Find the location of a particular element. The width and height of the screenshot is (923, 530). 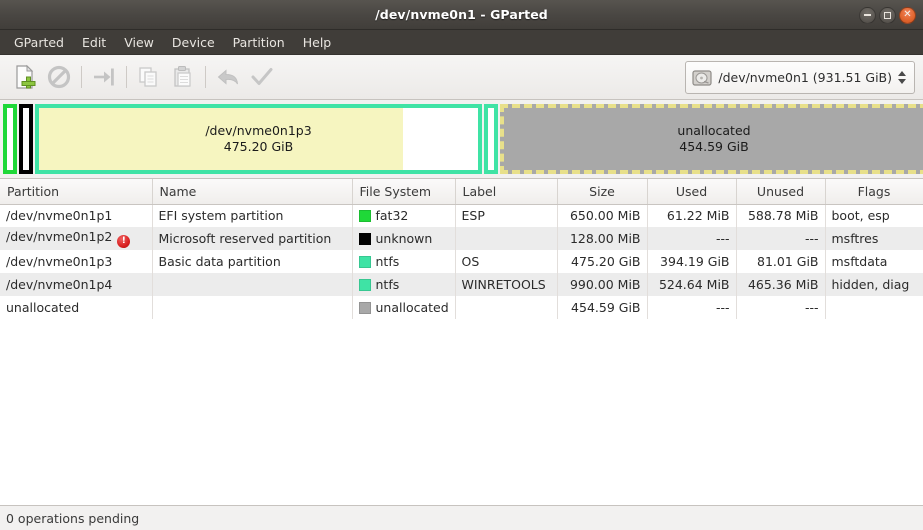

delete-partition-button is located at coordinates (59, 77).